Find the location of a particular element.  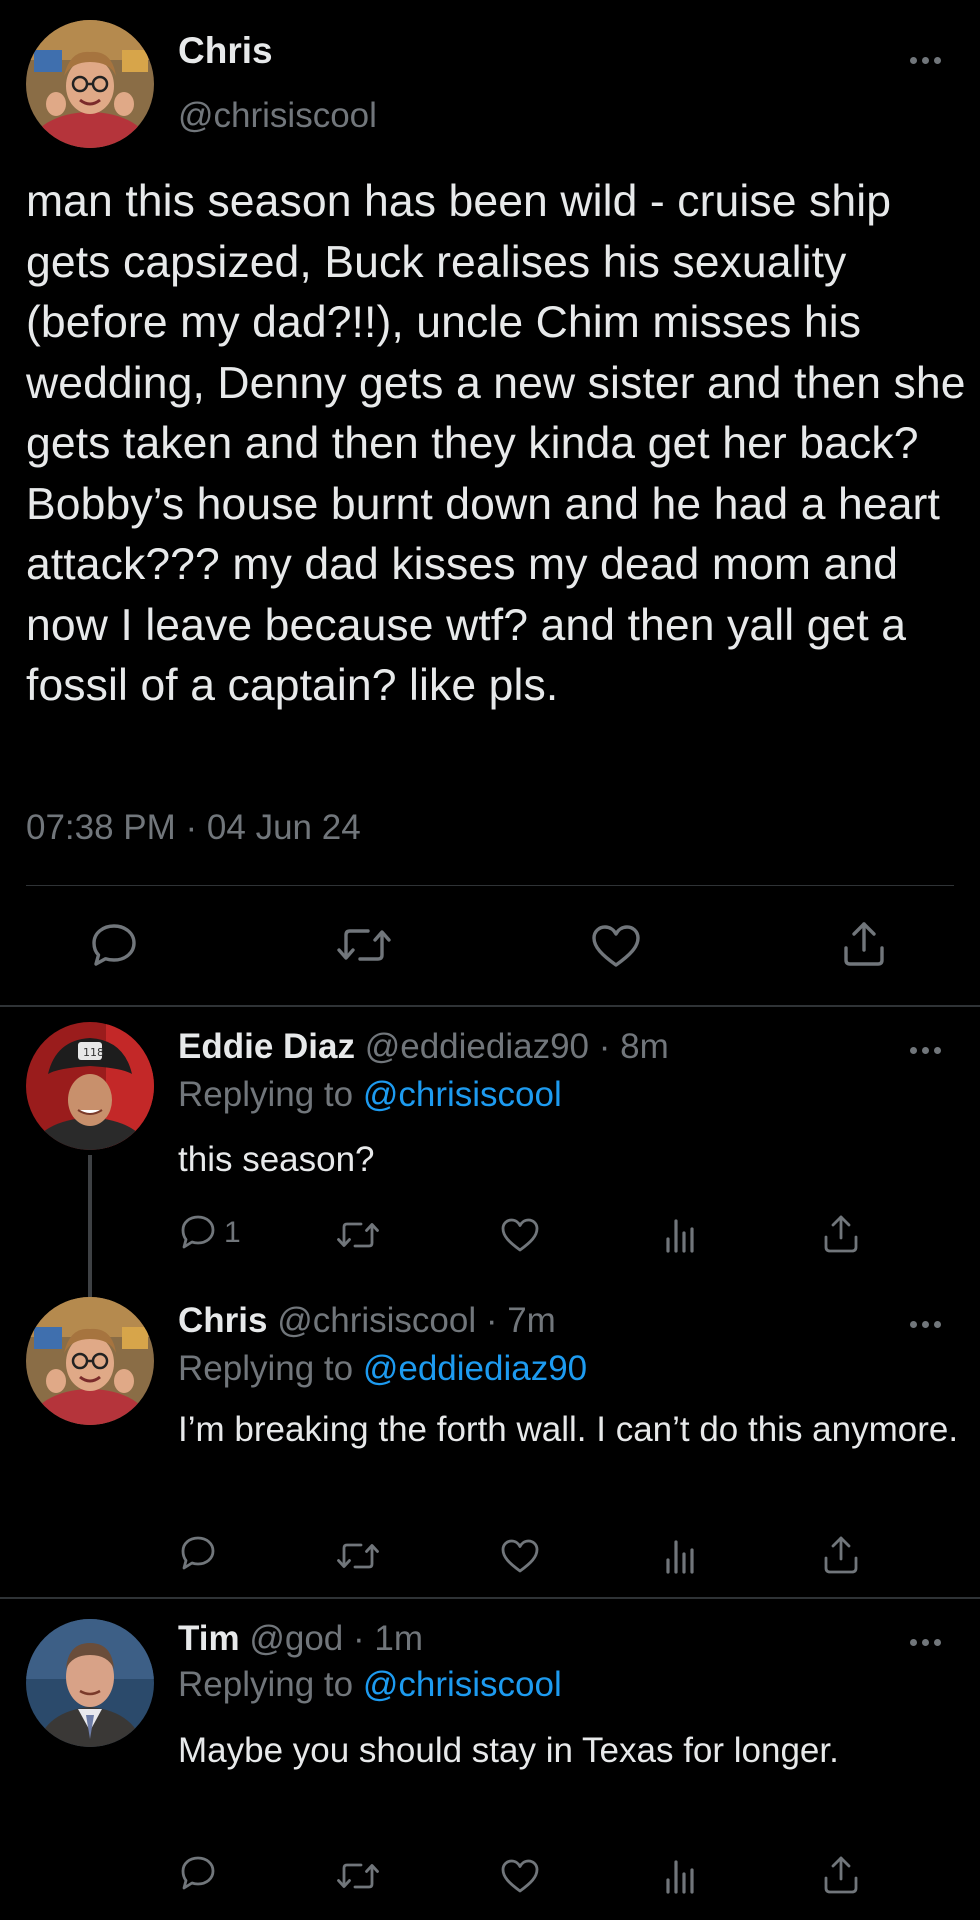

reply-header: Chris @chrisiscool · 7m is located at coordinates (367, 1321).